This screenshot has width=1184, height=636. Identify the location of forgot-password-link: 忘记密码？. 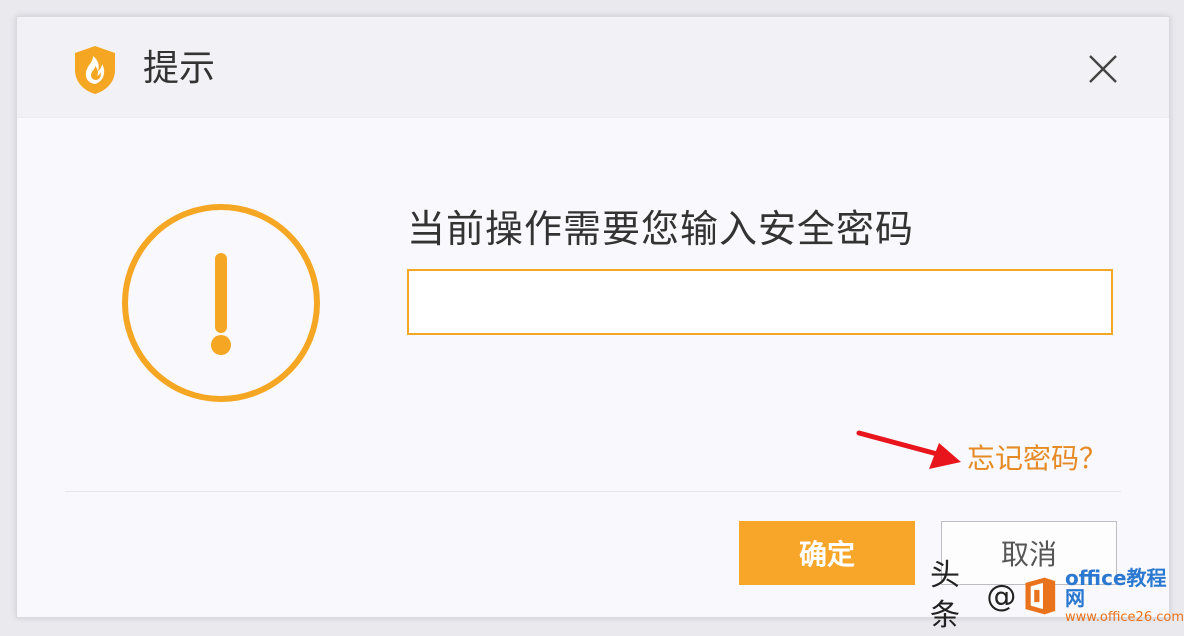
(1037, 459).